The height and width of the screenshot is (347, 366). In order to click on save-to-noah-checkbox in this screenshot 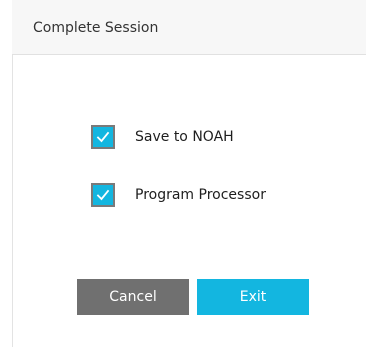, I will do `click(103, 137)`.